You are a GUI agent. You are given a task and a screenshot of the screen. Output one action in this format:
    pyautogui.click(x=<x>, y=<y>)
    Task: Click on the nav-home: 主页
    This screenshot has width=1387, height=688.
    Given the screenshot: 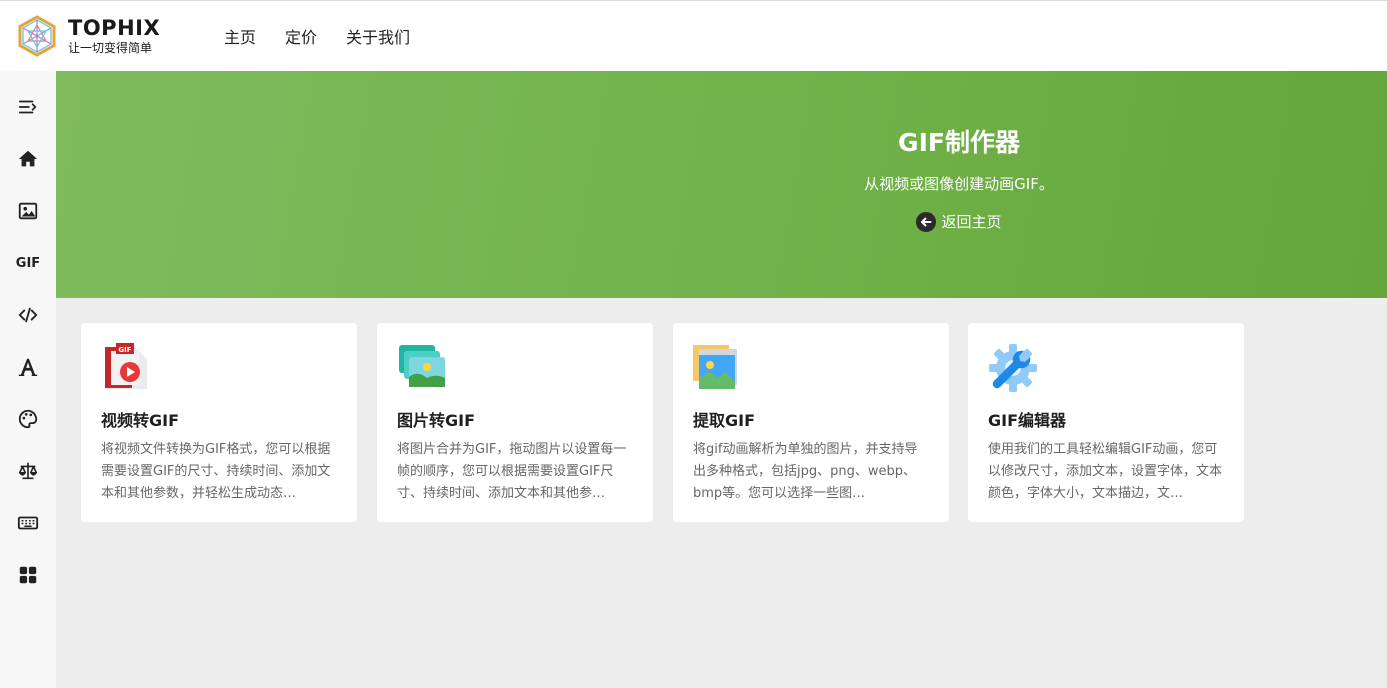 What is the action you would take?
    pyautogui.click(x=240, y=36)
    